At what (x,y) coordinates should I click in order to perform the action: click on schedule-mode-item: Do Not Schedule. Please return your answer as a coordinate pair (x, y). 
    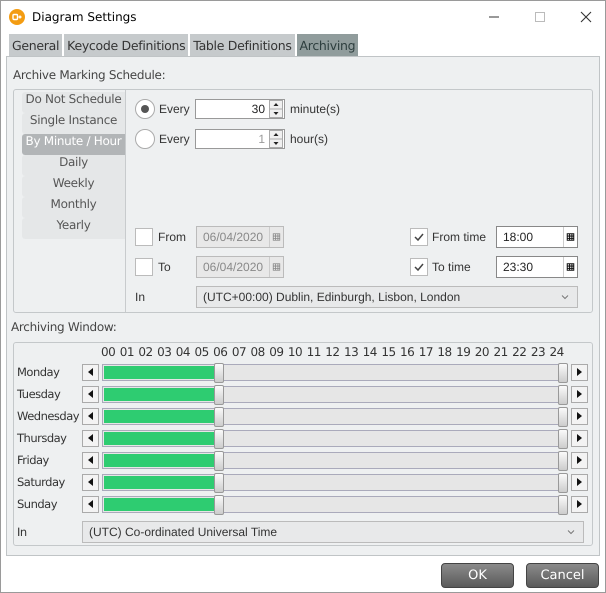
    Looking at the image, I should click on (73, 102).